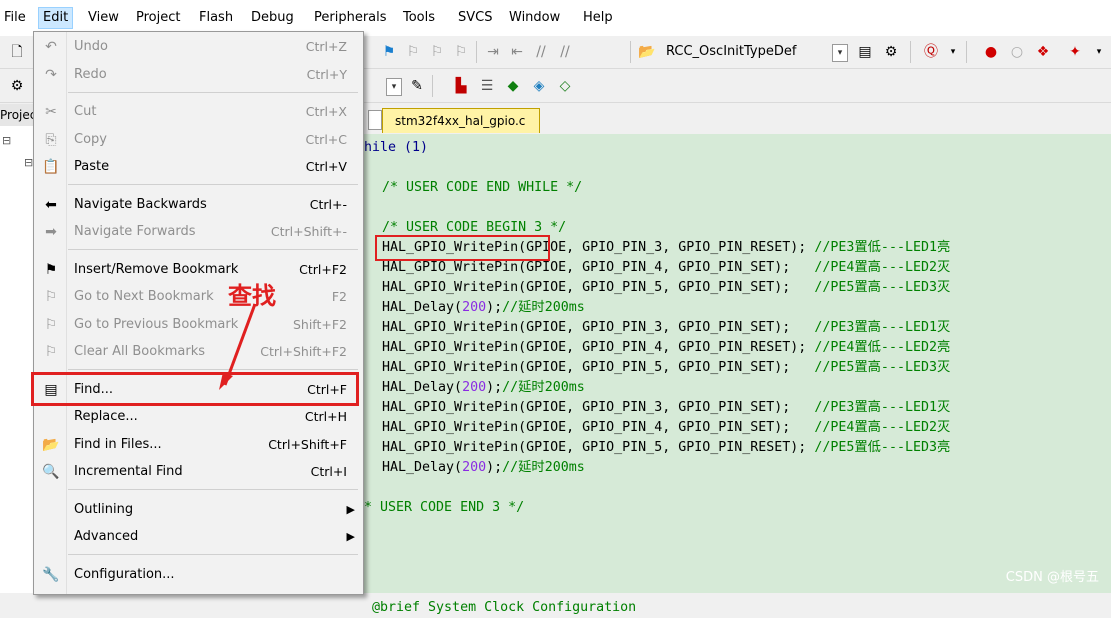 The height and width of the screenshot is (618, 1111). What do you see at coordinates (350, 18) in the screenshot?
I see `menu-peripherals: Peripherals` at bounding box center [350, 18].